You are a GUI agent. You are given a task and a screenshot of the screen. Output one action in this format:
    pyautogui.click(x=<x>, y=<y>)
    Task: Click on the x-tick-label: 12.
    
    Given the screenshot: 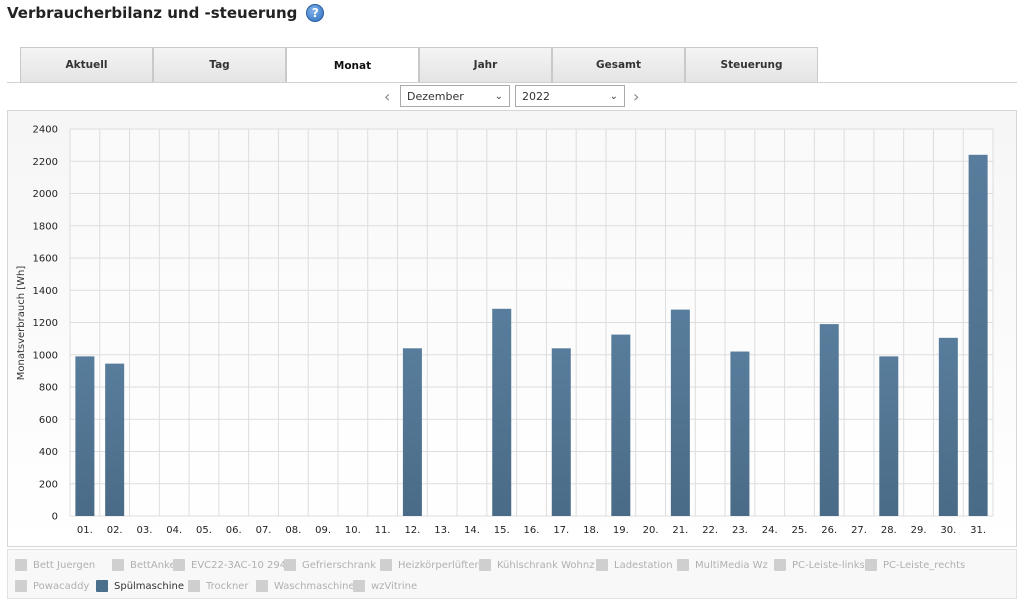 What is the action you would take?
    pyautogui.click(x=412, y=530)
    